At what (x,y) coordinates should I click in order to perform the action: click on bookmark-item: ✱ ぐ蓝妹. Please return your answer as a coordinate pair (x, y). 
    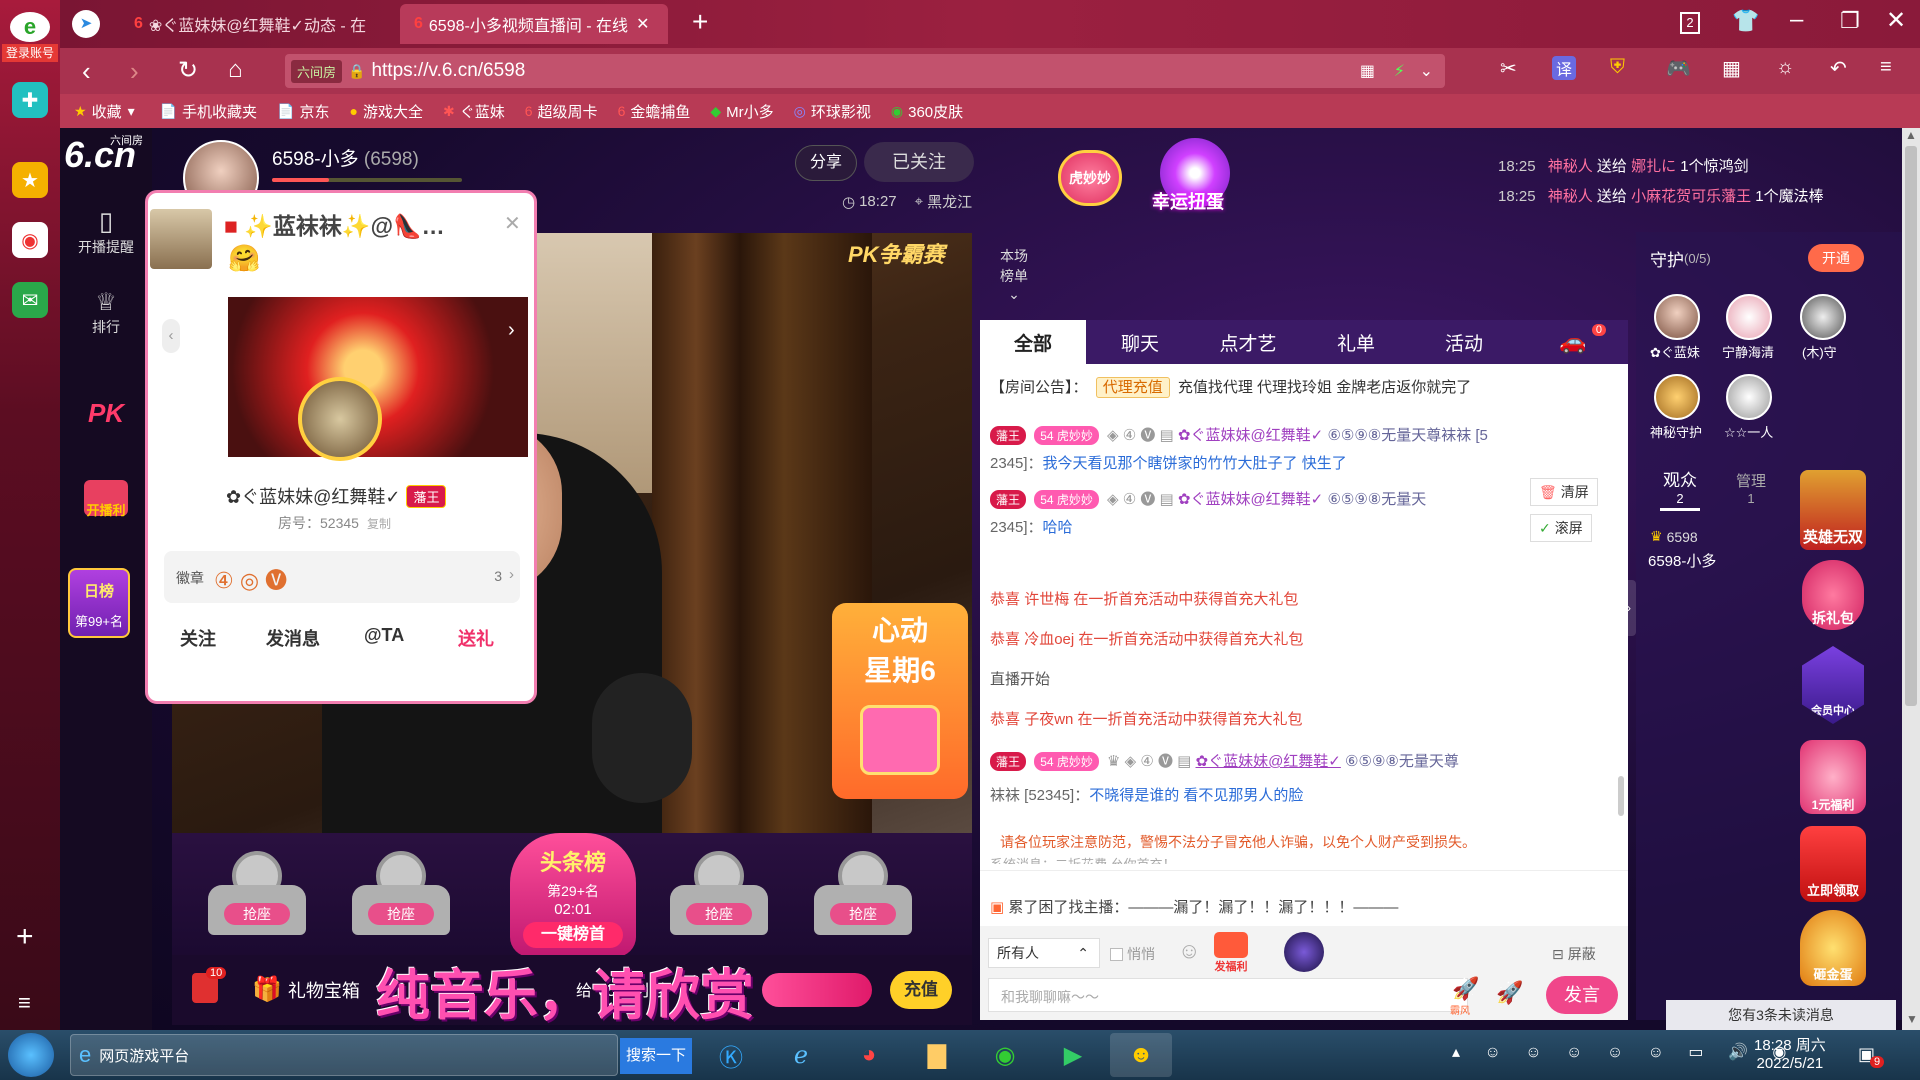
    Looking at the image, I should click on (474, 111).